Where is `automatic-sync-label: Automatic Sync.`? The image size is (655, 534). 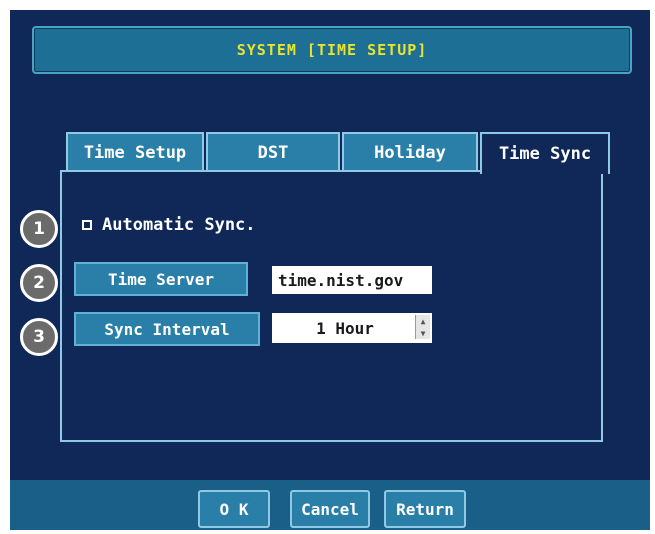
automatic-sync-label: Automatic Sync. is located at coordinates (179, 225).